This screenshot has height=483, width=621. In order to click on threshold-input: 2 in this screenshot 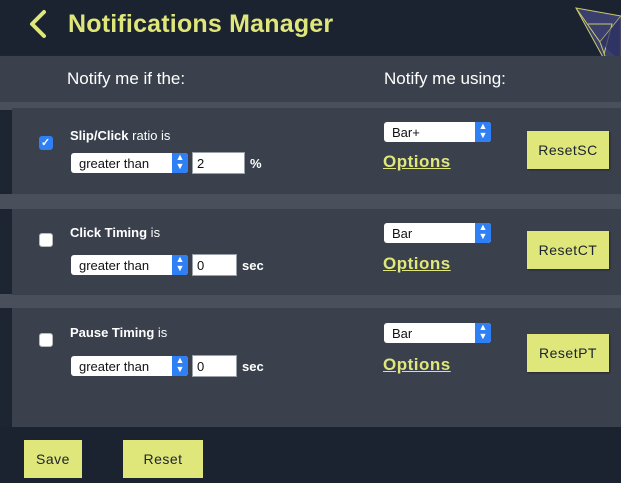, I will do `click(218, 163)`.